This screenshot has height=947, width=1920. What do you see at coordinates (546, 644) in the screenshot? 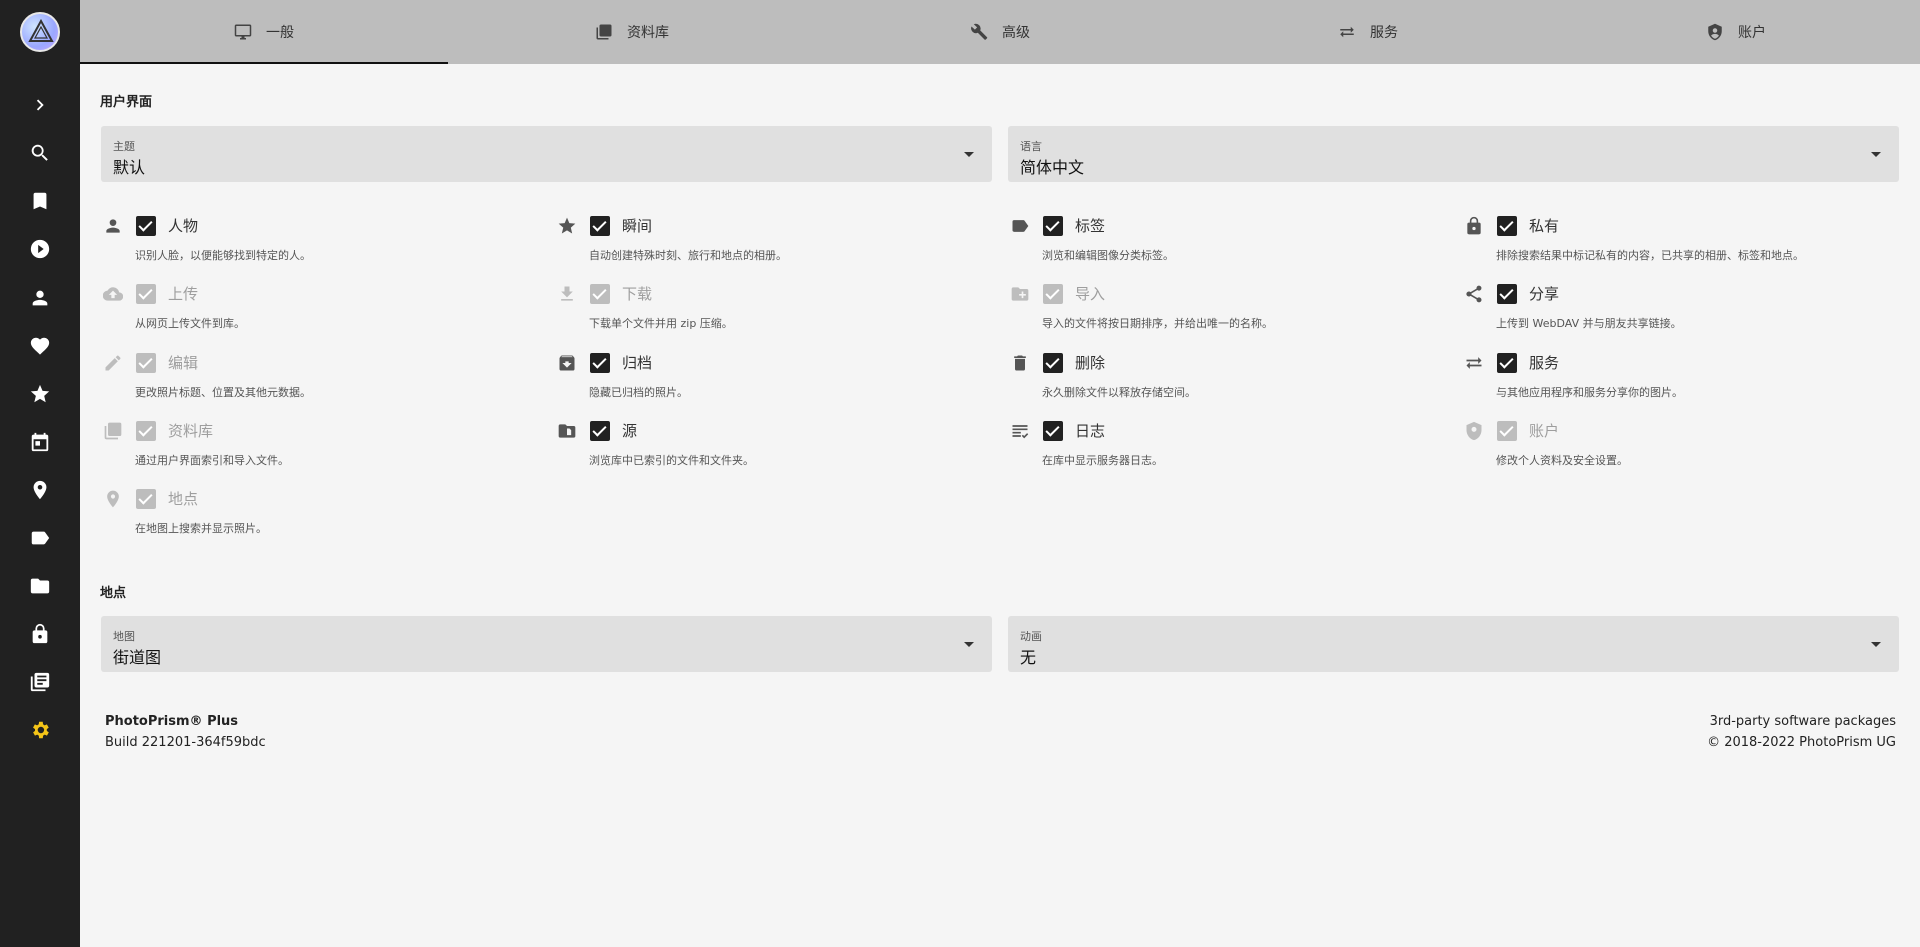
I see `map-style-select: 地图 街道图` at bounding box center [546, 644].